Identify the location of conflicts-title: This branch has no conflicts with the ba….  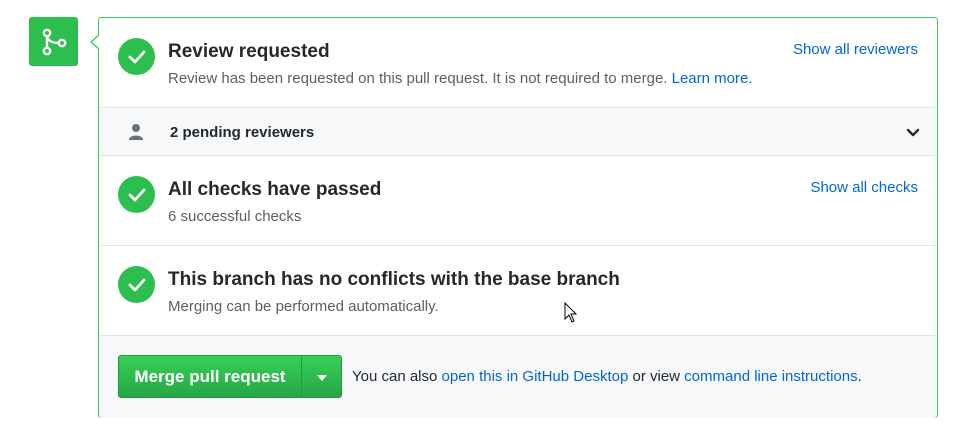
(394, 279).